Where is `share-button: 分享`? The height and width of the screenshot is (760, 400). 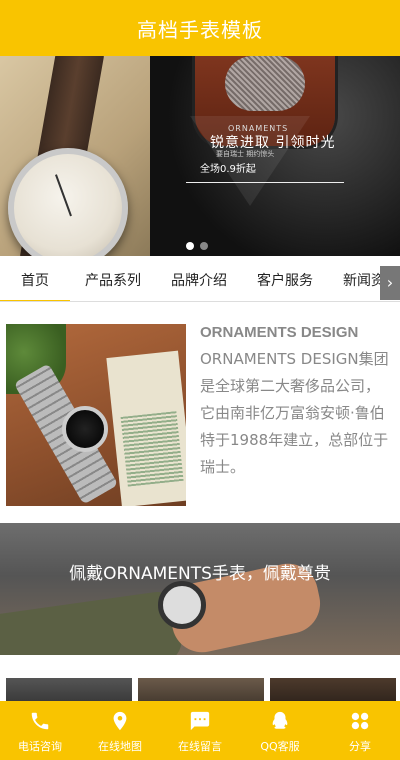
share-button: 分享 is located at coordinates (360, 730).